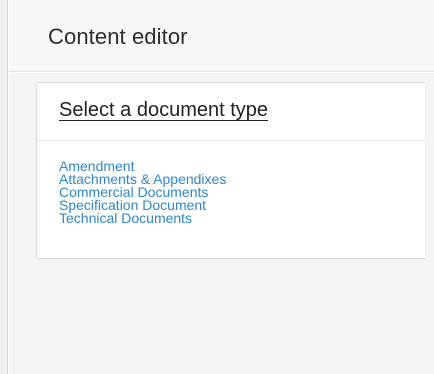 The height and width of the screenshot is (374, 434). I want to click on panel-header: Select a document type, so click(231, 112).